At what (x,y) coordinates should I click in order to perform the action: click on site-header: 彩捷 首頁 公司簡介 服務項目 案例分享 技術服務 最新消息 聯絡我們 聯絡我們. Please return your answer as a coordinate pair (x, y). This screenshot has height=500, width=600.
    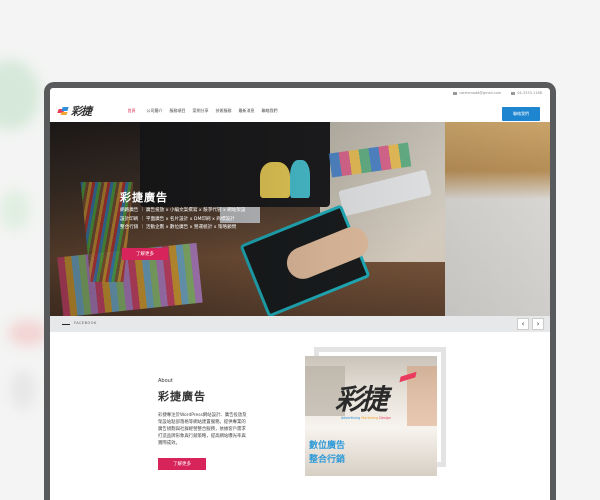
    Looking at the image, I should click on (300, 111).